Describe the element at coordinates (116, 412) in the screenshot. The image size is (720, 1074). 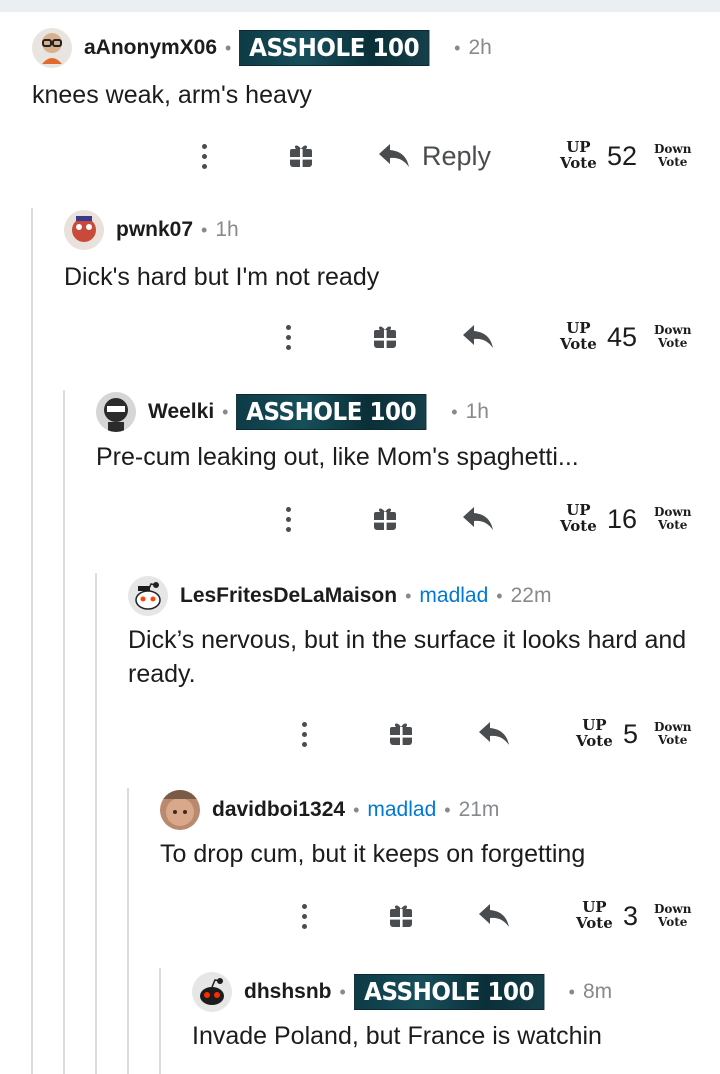
I see `dark-avatar-icon` at that location.